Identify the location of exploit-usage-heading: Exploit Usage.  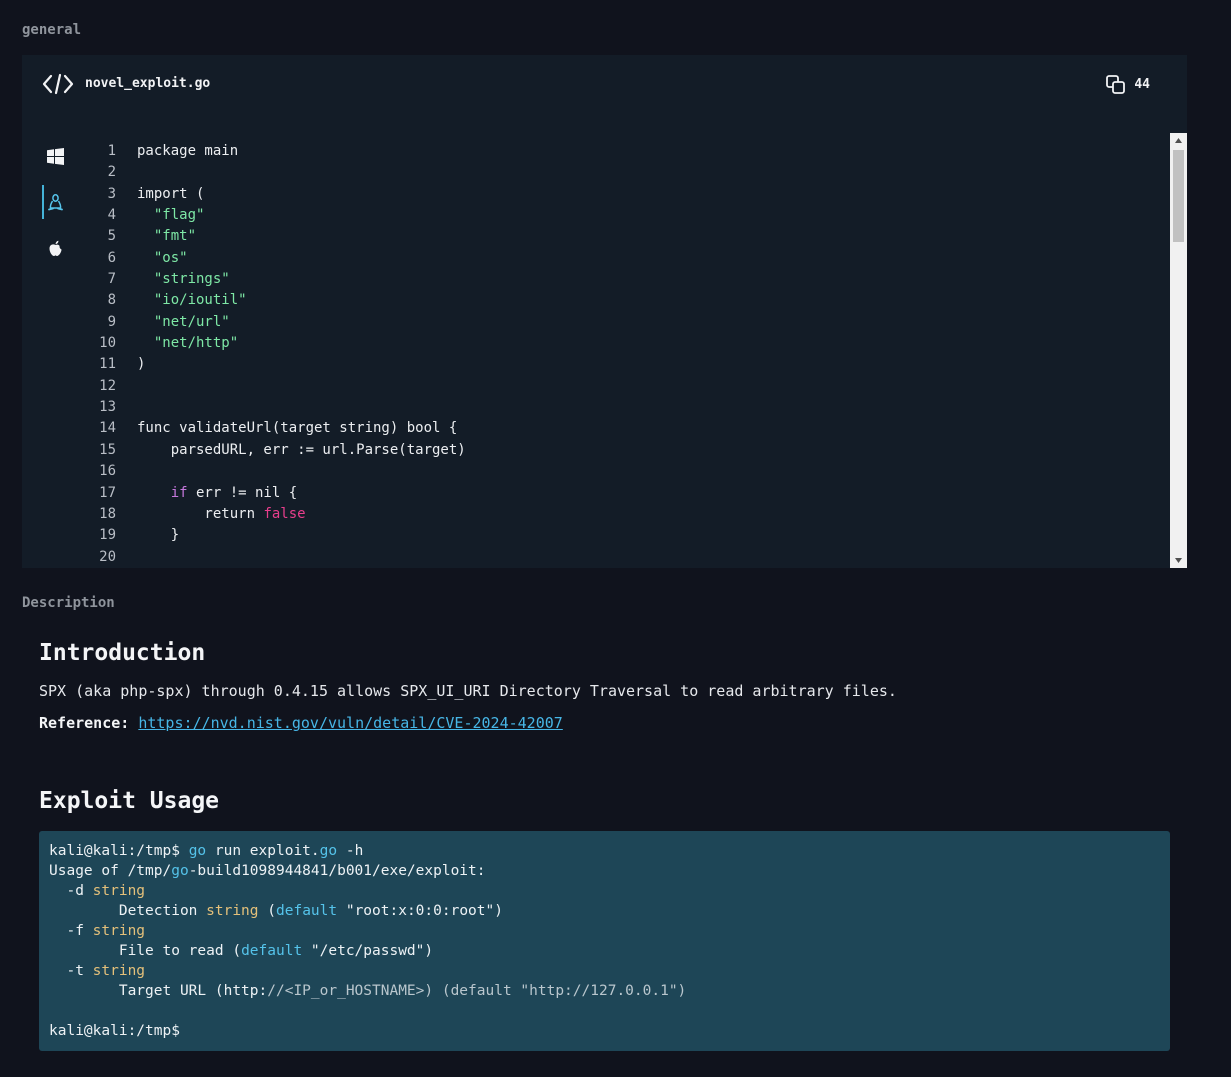
(129, 801).